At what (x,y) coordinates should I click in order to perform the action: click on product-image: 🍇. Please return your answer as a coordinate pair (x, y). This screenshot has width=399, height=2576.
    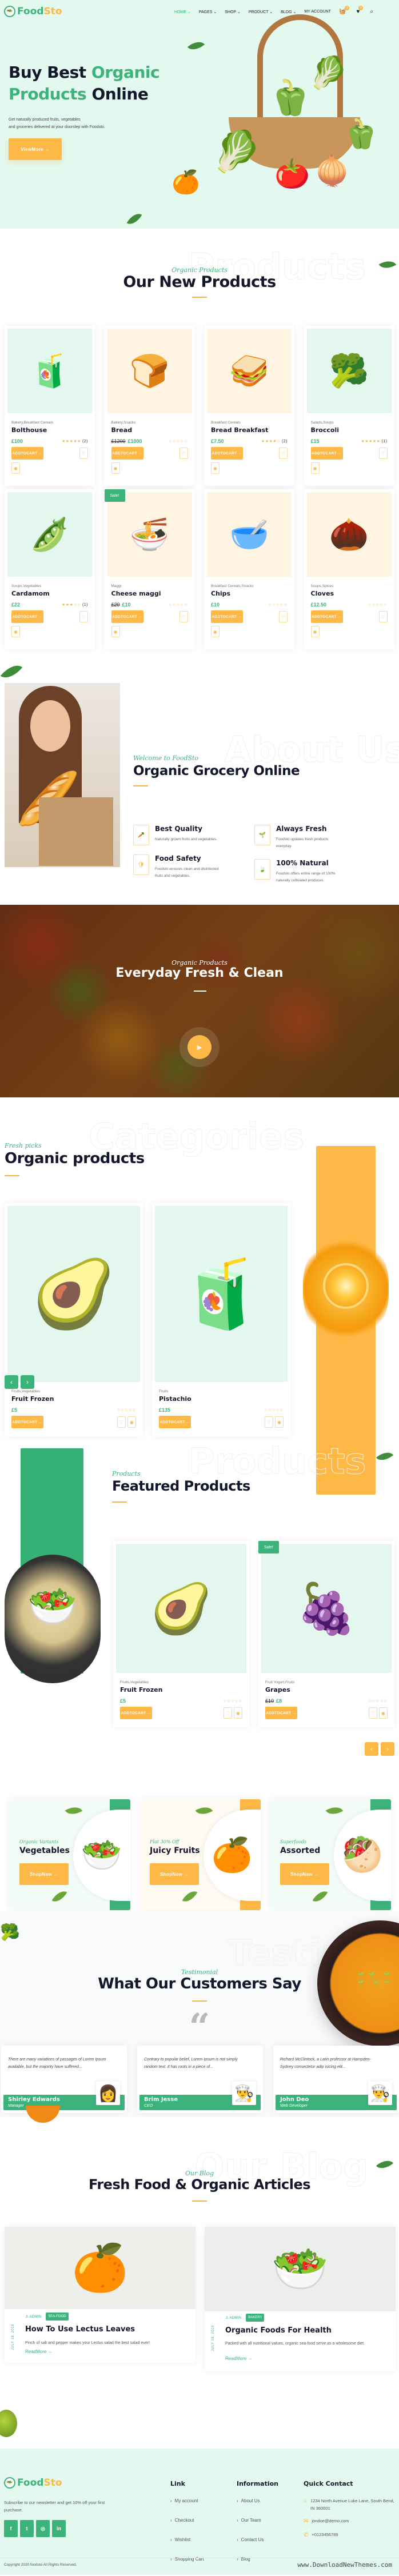
    Looking at the image, I should click on (326, 1608).